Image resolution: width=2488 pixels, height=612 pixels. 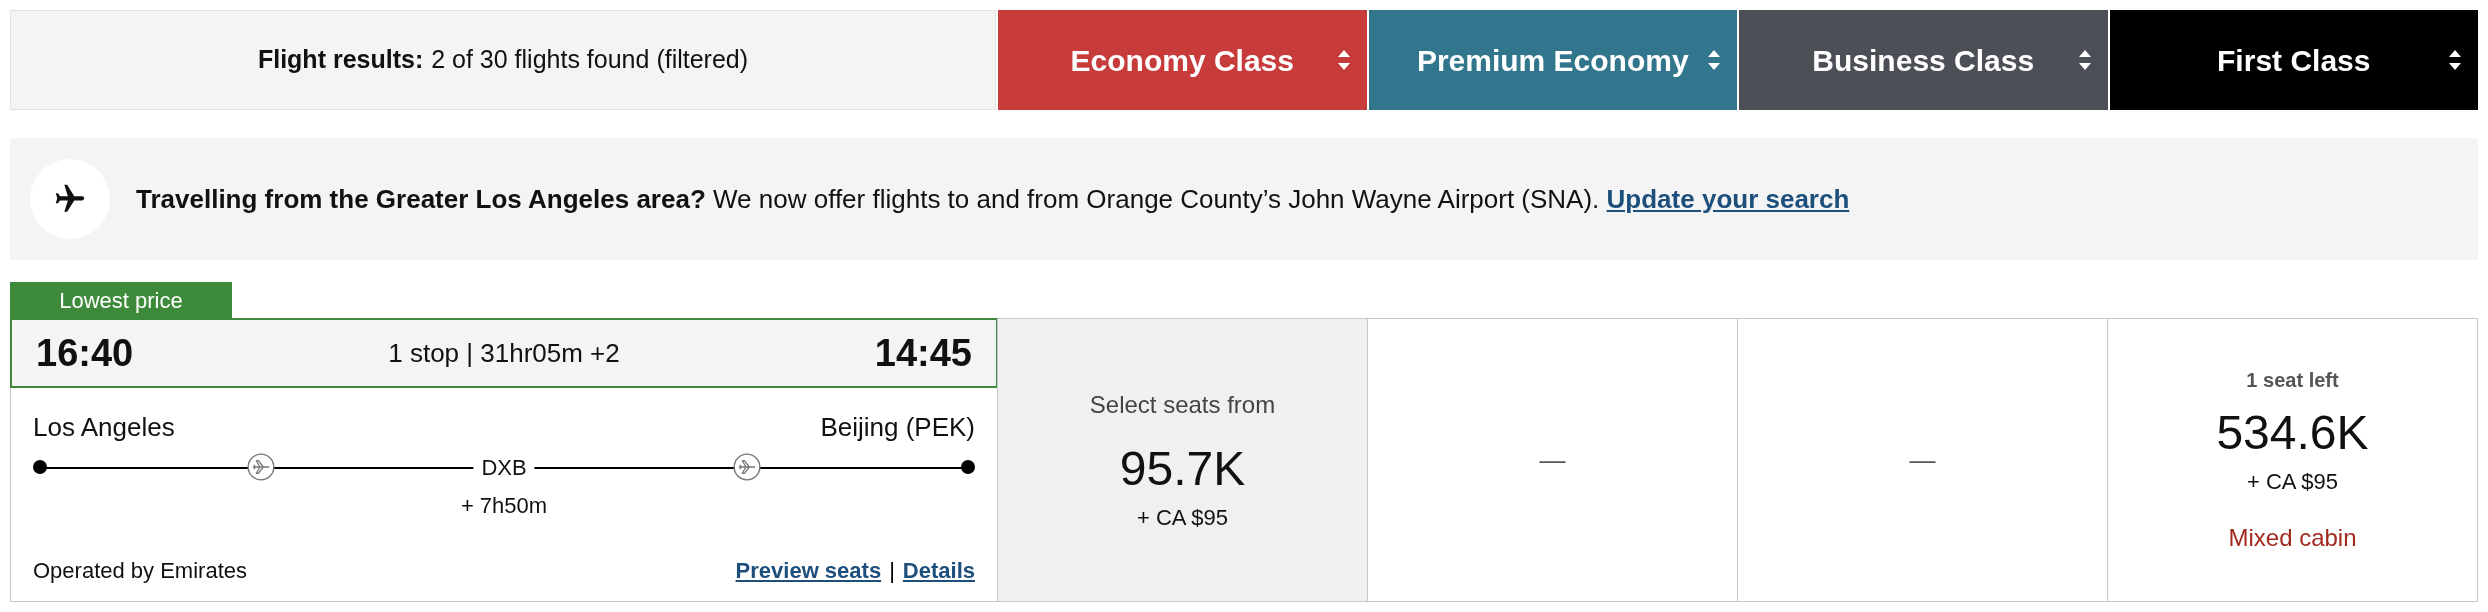 I want to click on cabin-column-header: Economy Class, so click(x=1182, y=60).